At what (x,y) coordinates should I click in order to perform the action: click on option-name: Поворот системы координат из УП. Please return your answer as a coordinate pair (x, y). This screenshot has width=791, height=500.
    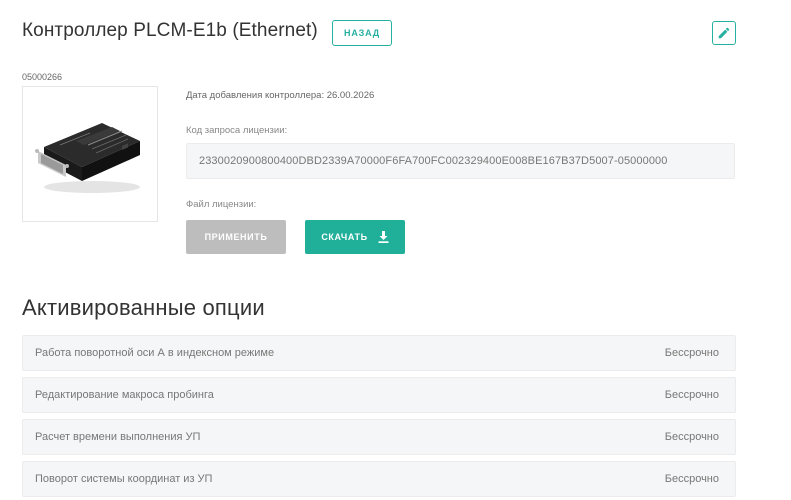
    Looking at the image, I should click on (124, 479).